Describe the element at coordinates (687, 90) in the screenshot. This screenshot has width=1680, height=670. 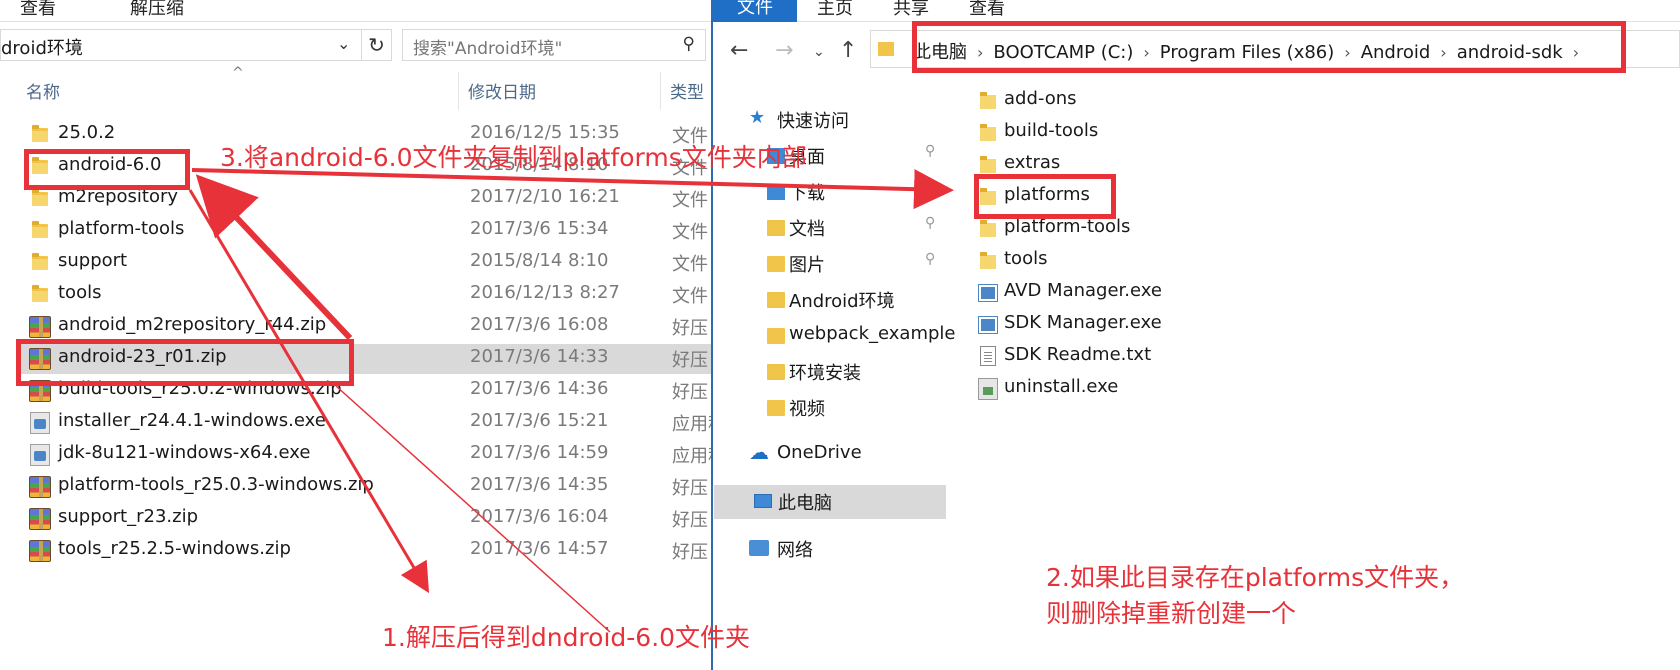
I see `column-header-type: 类型` at that location.